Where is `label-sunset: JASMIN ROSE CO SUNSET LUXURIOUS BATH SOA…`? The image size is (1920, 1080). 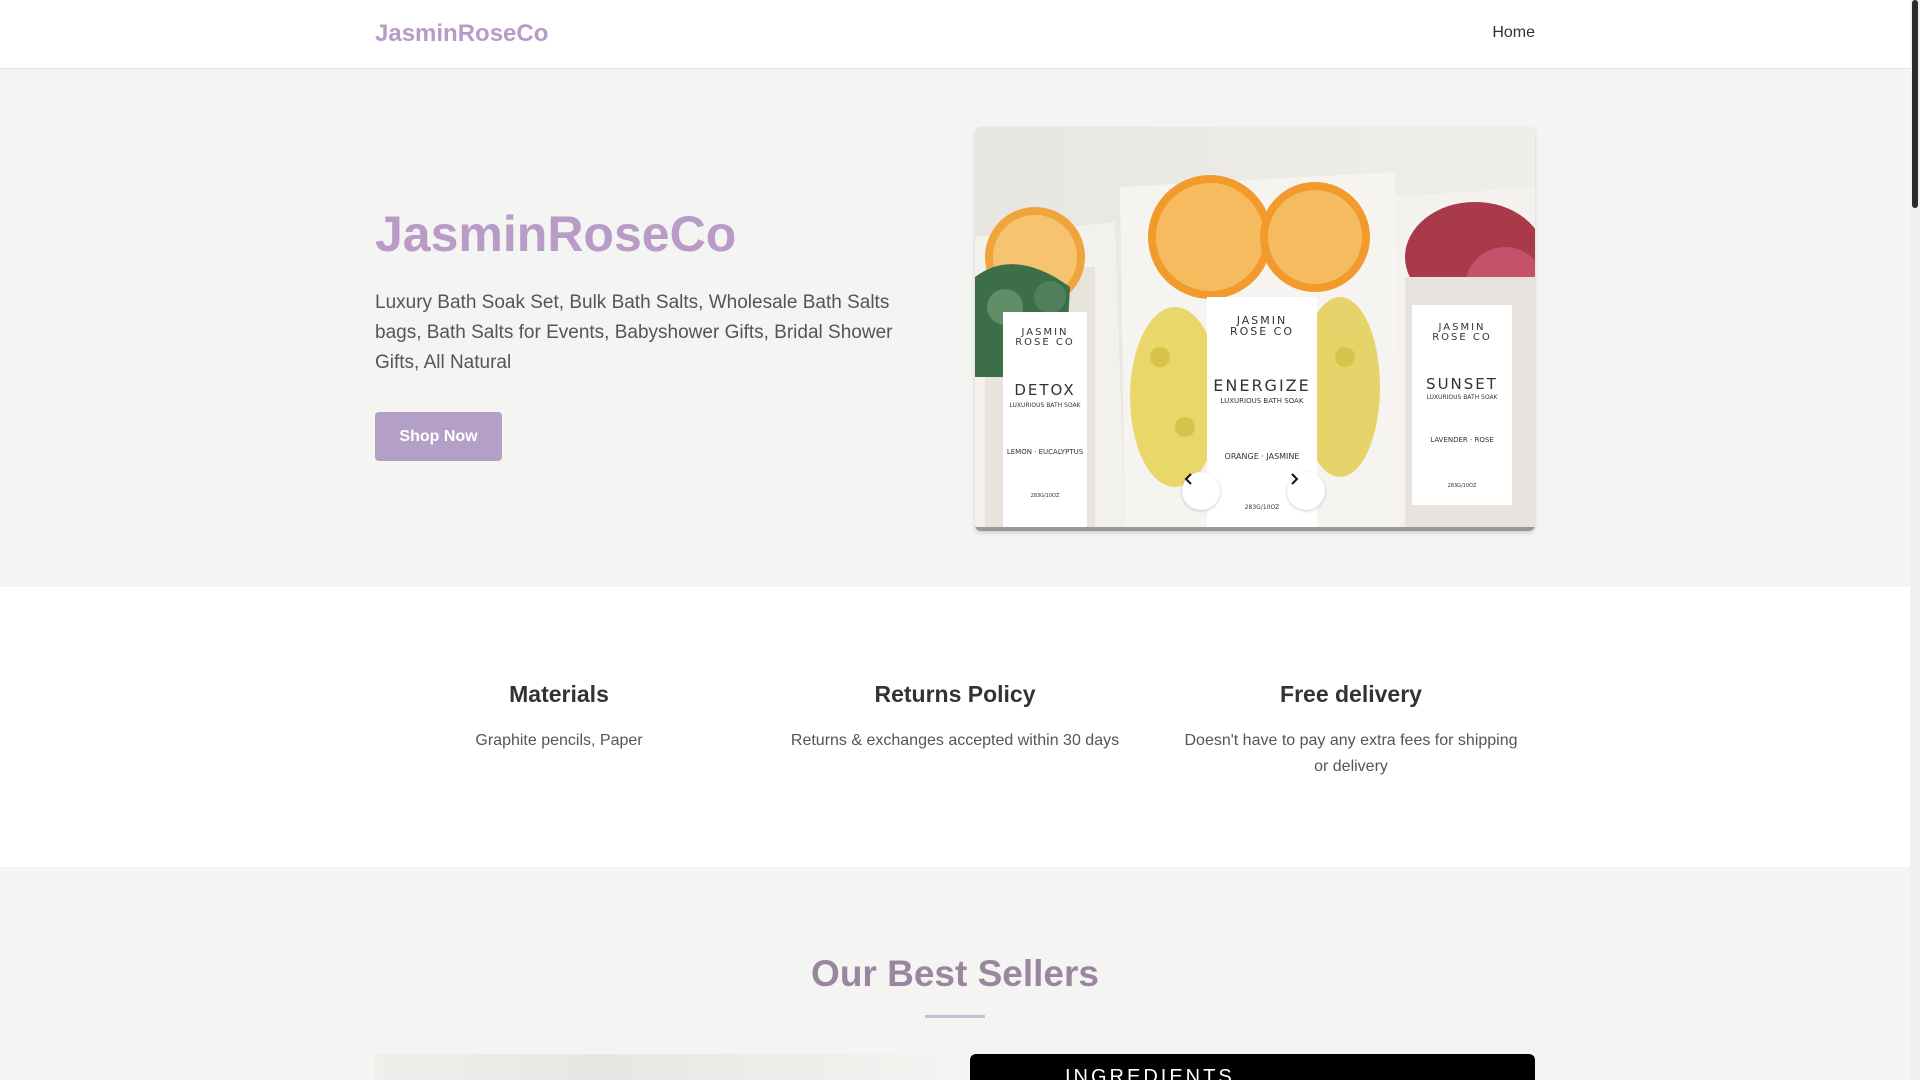 label-sunset: JASMIN ROSE CO SUNSET LUXURIOUS BATH SOA… is located at coordinates (1462, 405).